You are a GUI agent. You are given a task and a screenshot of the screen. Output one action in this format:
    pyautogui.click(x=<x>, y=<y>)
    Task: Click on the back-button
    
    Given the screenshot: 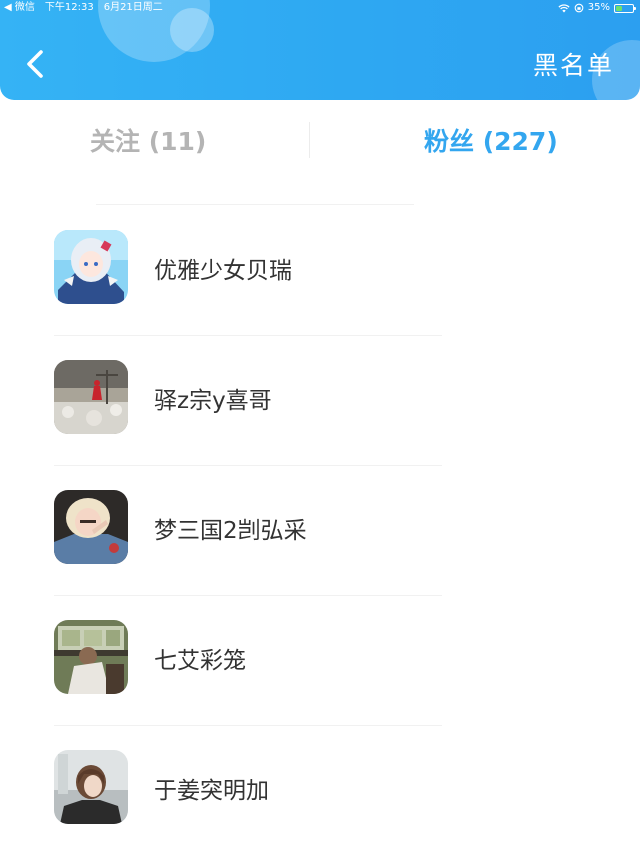 What is the action you would take?
    pyautogui.click(x=36, y=64)
    